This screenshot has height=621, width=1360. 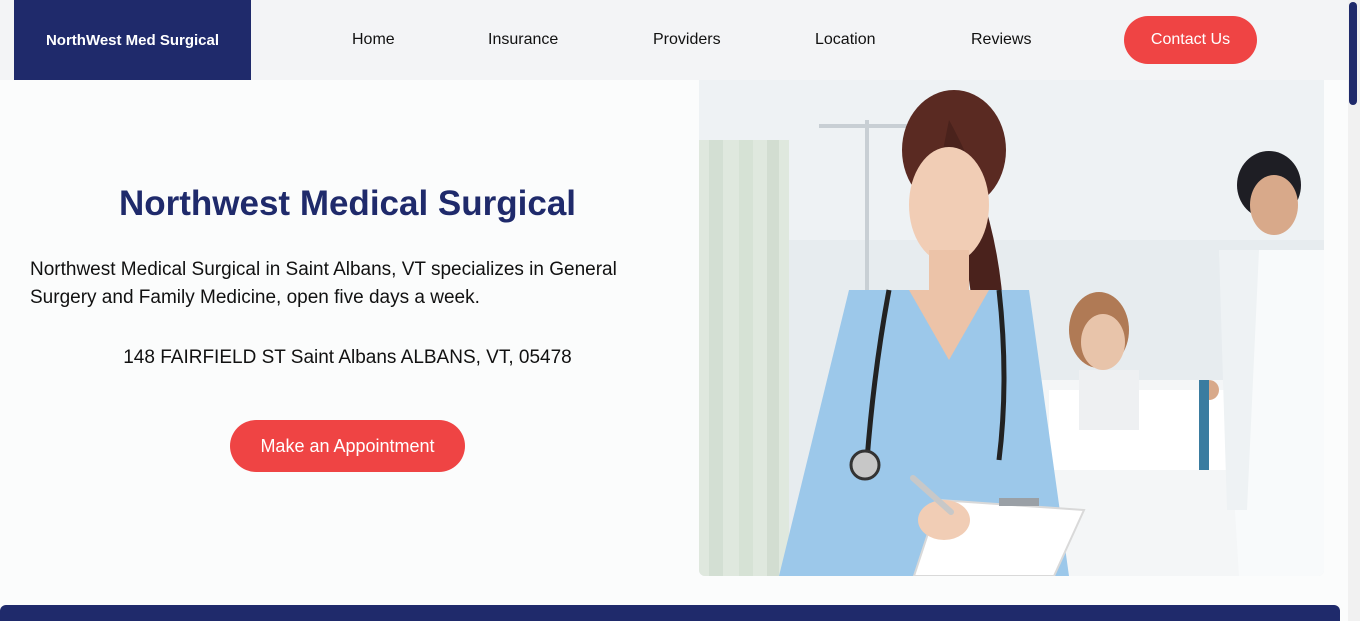 What do you see at coordinates (1353, 53) in the screenshot?
I see `scrollbar-thumb` at bounding box center [1353, 53].